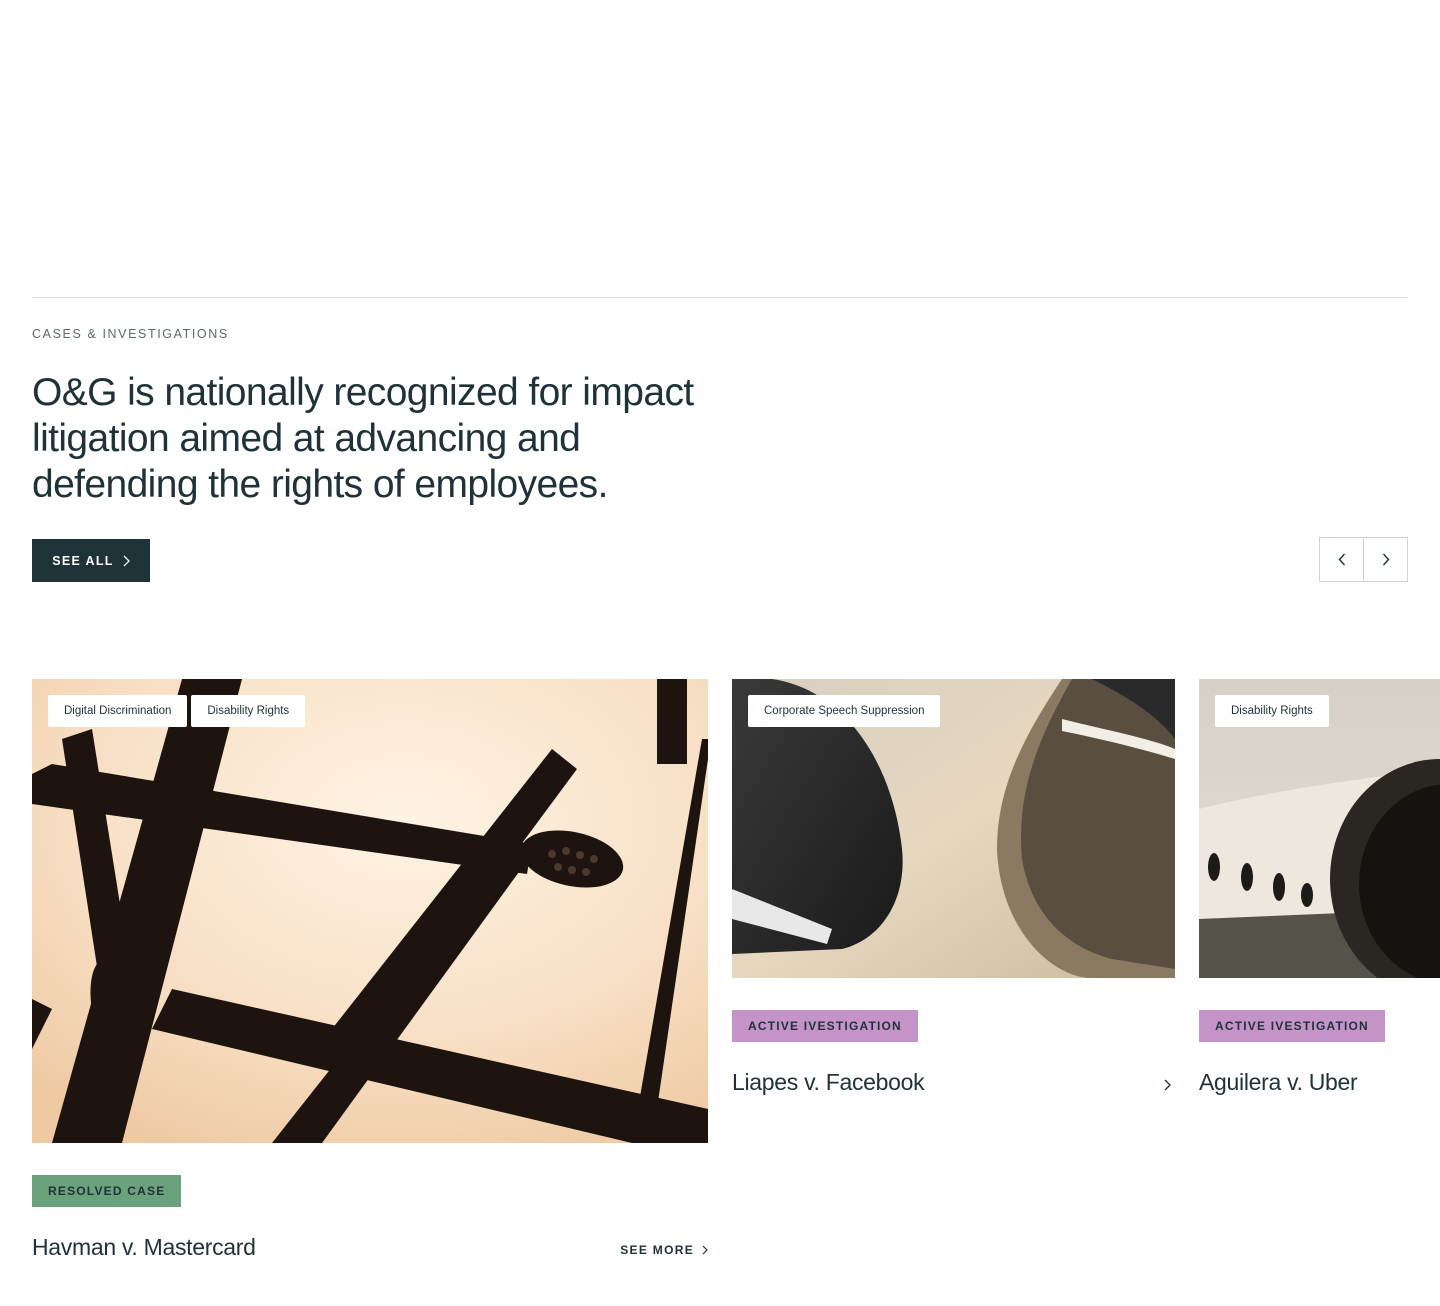 This screenshot has width=1440, height=1306. What do you see at coordinates (83, 560) in the screenshot?
I see `see-all-label: SEE ALL` at bounding box center [83, 560].